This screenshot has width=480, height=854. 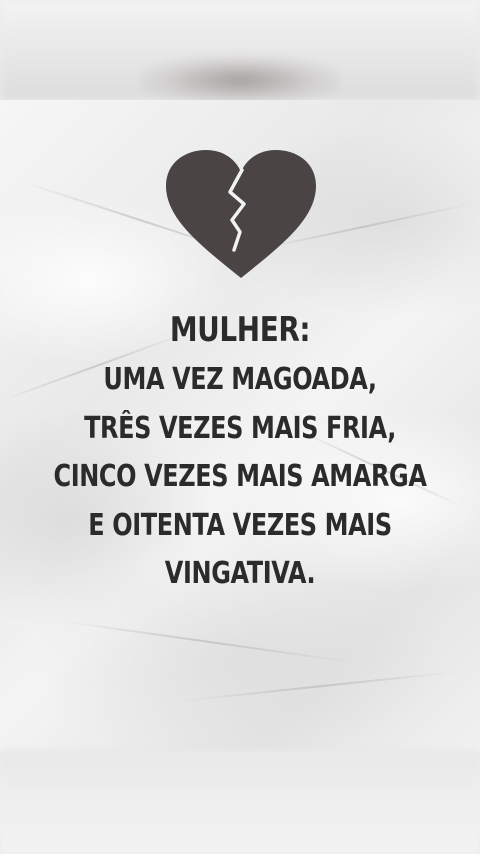 I want to click on quote-line: TRÊS VEZES MAIS FRIA,, so click(x=240, y=428).